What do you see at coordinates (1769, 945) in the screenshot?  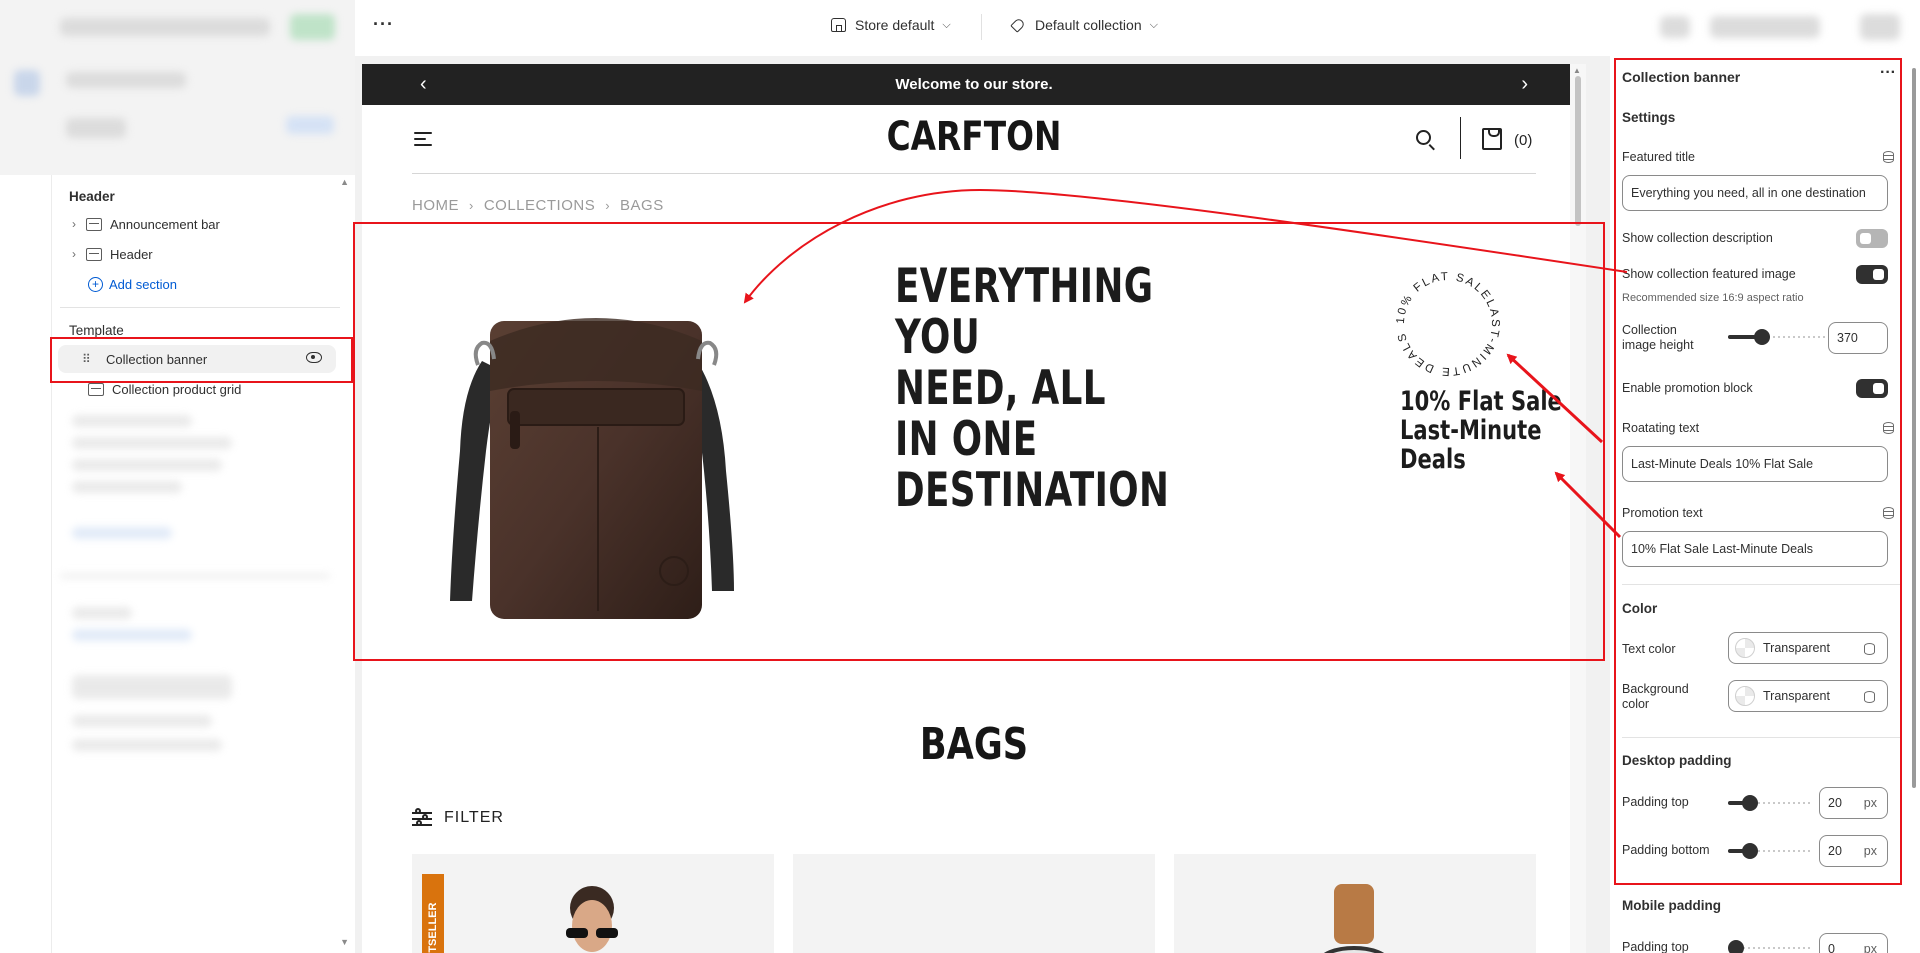 I see `mobile-padding-top-slider` at bounding box center [1769, 945].